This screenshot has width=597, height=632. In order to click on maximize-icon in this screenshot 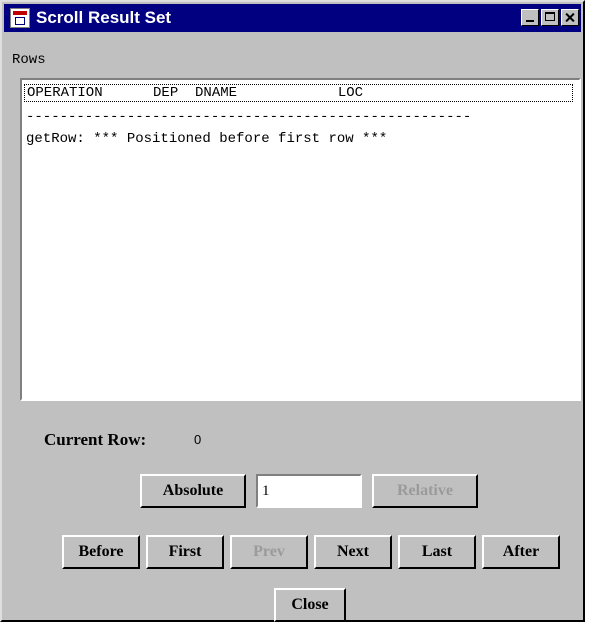, I will do `click(550, 17)`.